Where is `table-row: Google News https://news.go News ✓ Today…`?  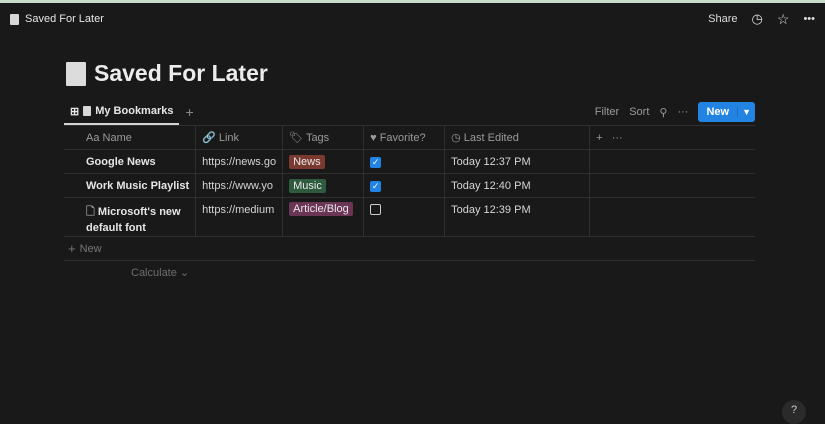
table-row: Google News https://news.go News ✓ Today… is located at coordinates (409, 161).